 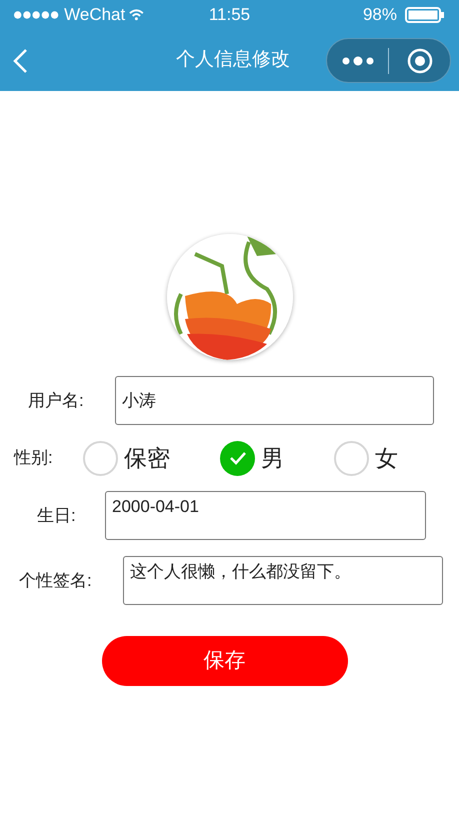 I want to click on close-icon, so click(x=419, y=61).